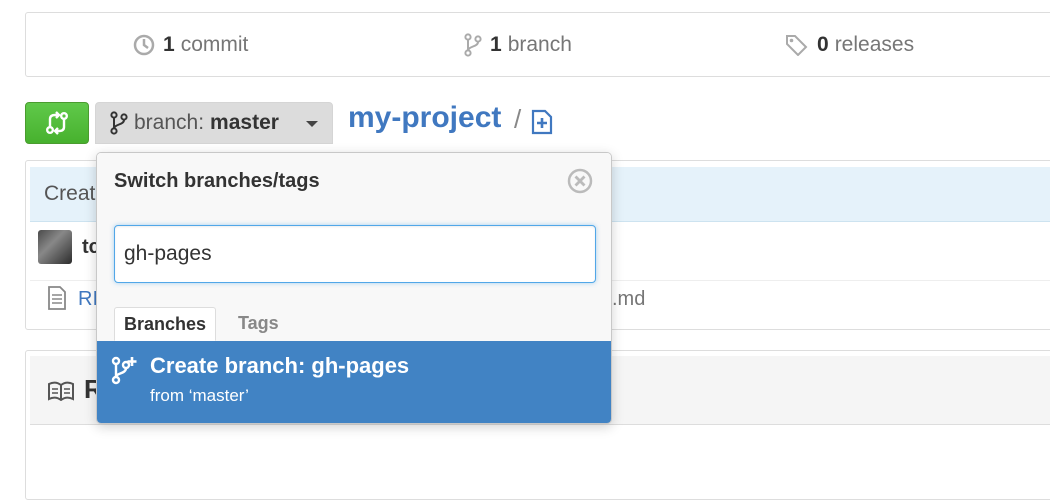 This screenshot has width=1050, height=500. I want to click on commits-count: 1, so click(169, 44).